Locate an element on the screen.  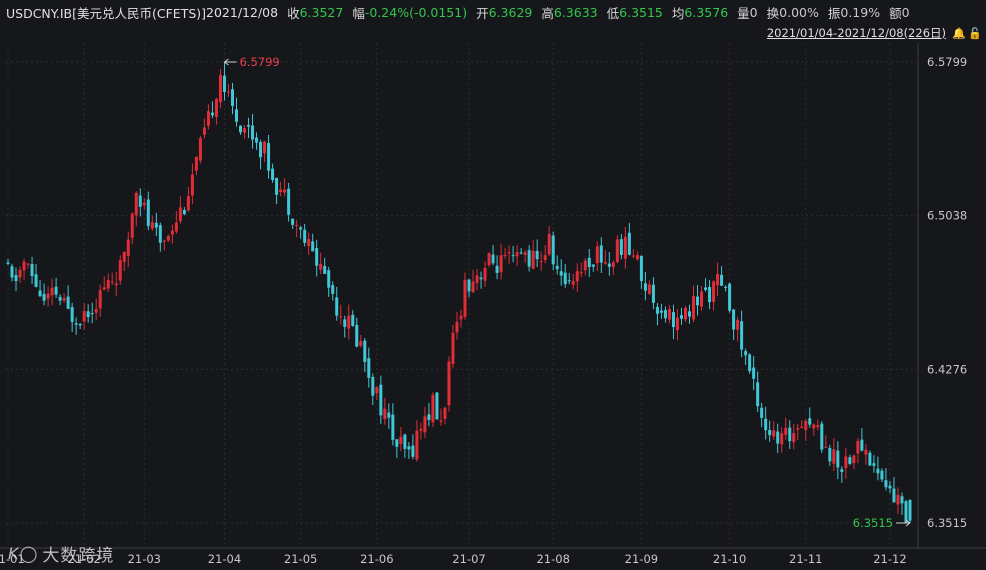
lock-icon: 🔓 is located at coordinates (975, 33).